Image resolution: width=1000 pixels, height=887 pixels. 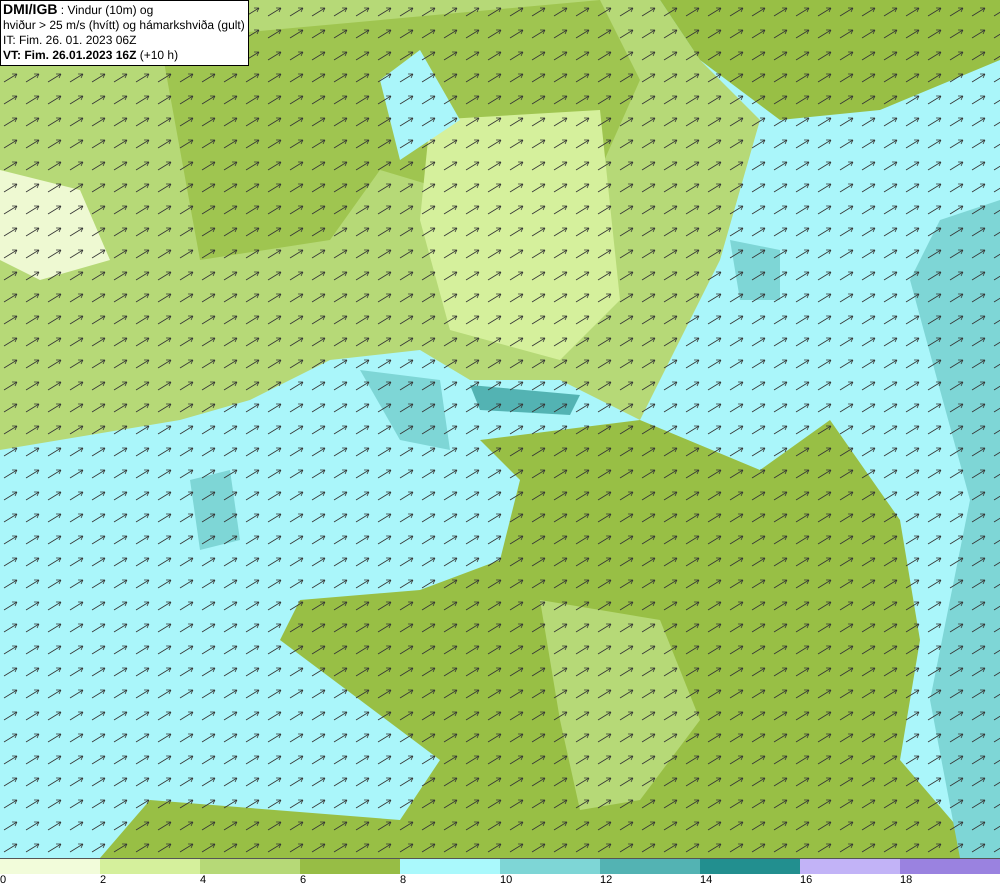 I want to click on legend-tick-label: 18, so click(x=906, y=880).